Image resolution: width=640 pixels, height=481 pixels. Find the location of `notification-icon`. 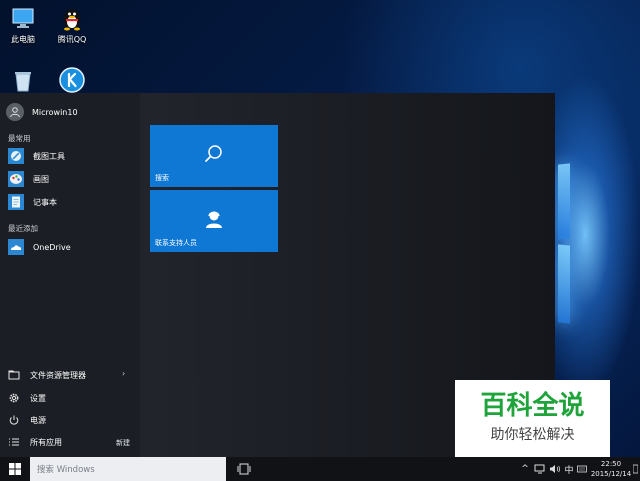

notification-icon is located at coordinates (635, 469).